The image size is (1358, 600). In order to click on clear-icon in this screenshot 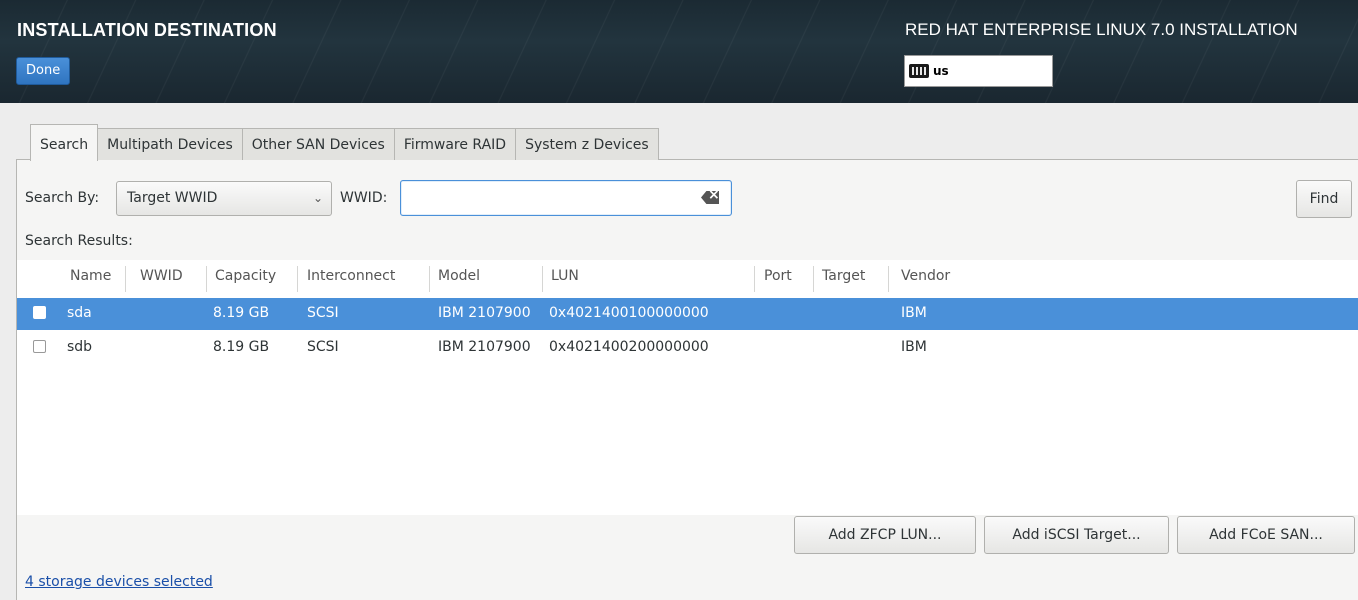, I will do `click(710, 197)`.